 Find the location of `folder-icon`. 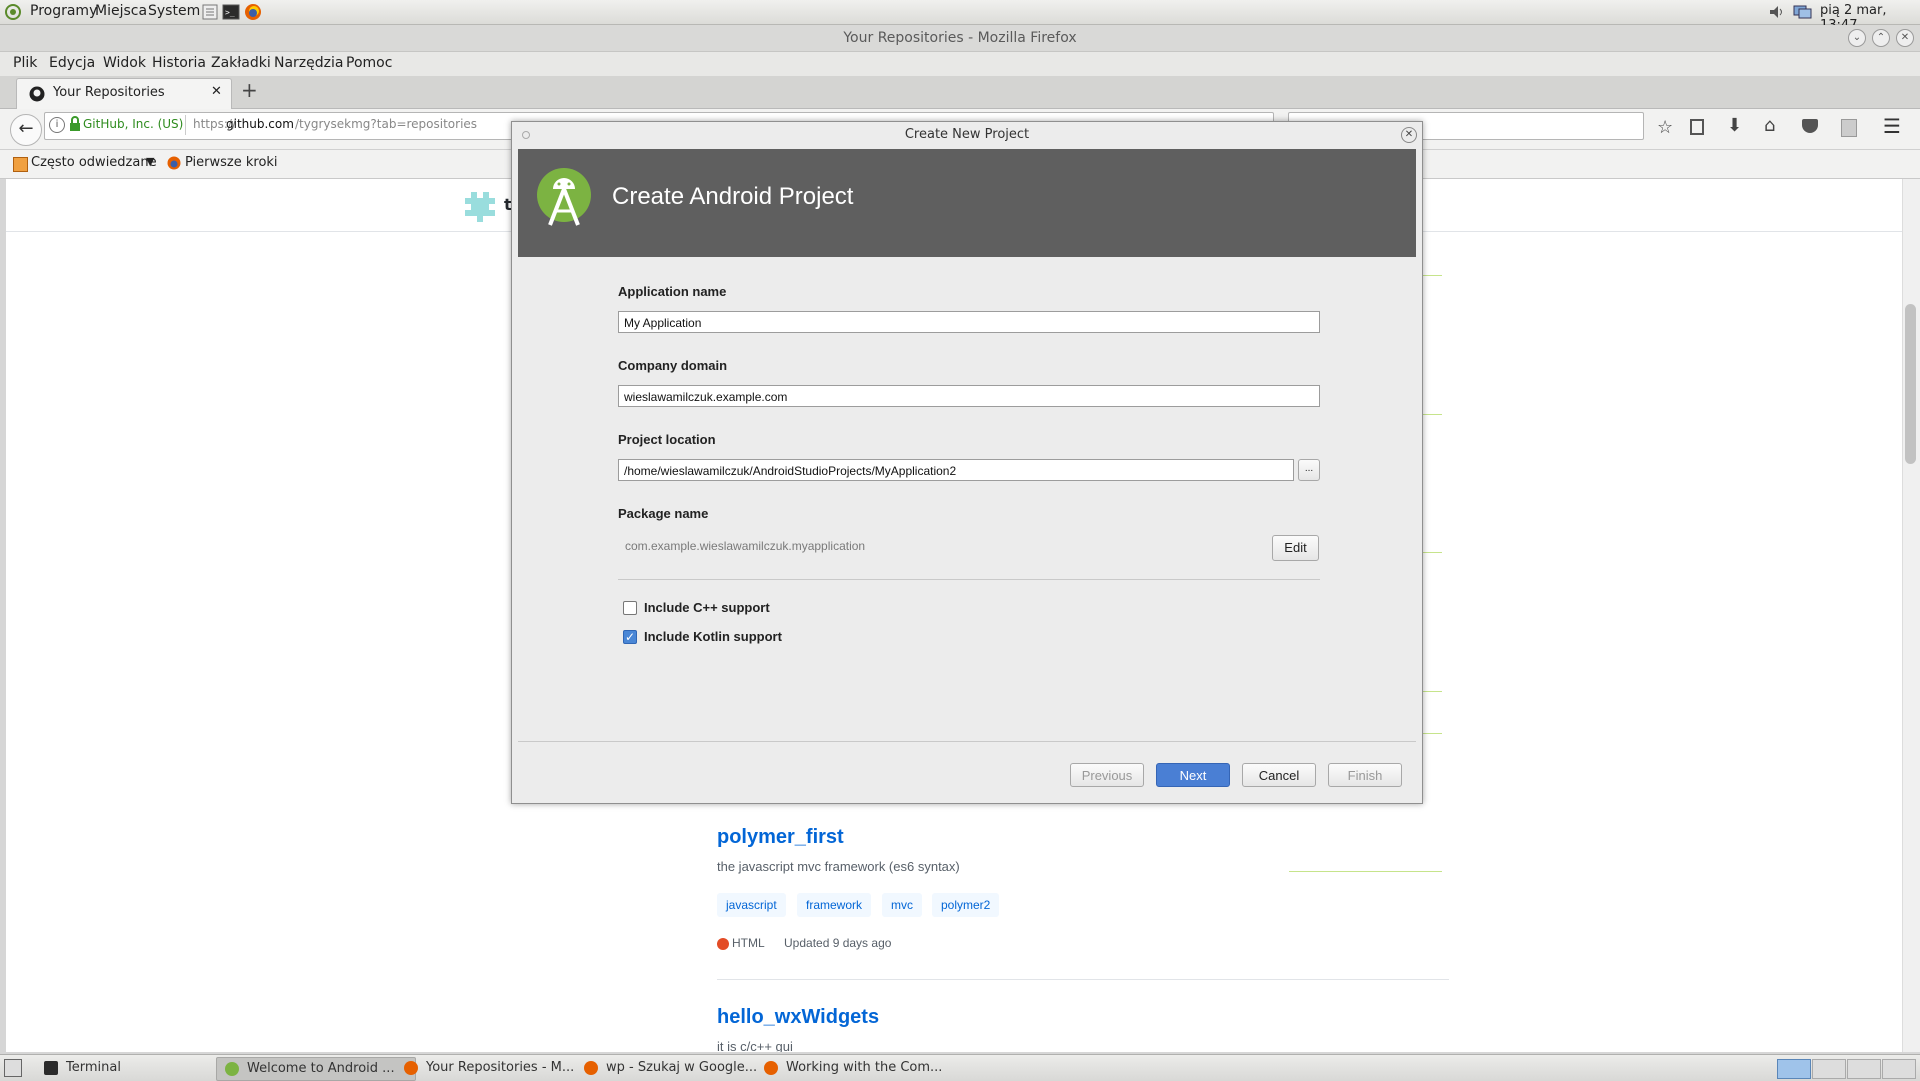

folder-icon is located at coordinates (20, 164).